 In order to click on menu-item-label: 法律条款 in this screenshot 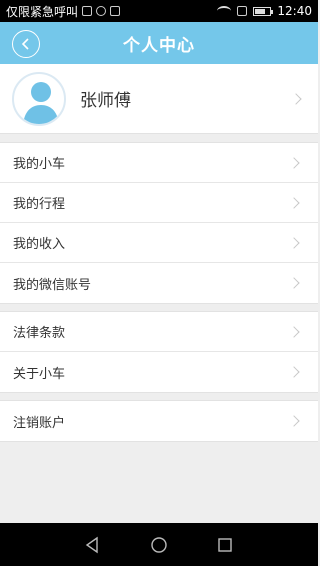, I will do `click(39, 333)`.